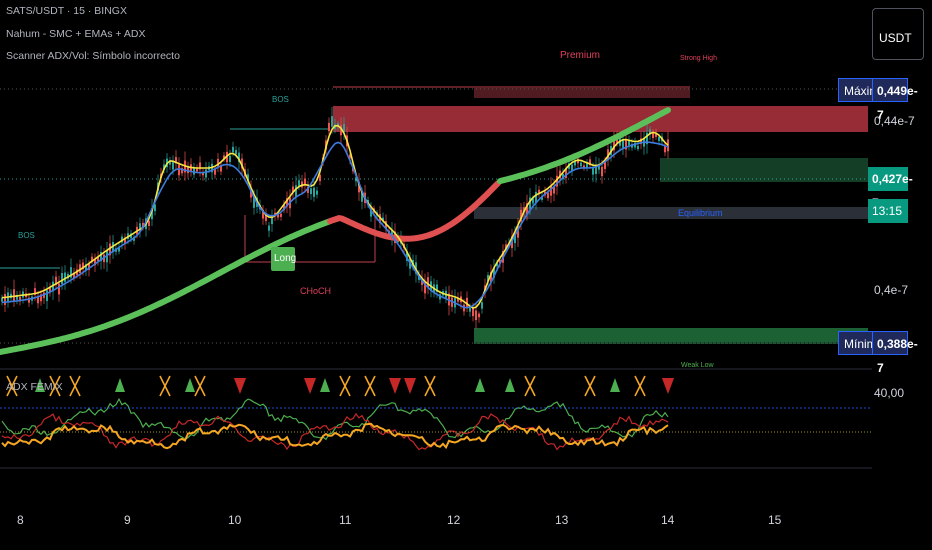 The image size is (932, 550). What do you see at coordinates (20, 520) in the screenshot?
I see `time-label-8: 8` at bounding box center [20, 520].